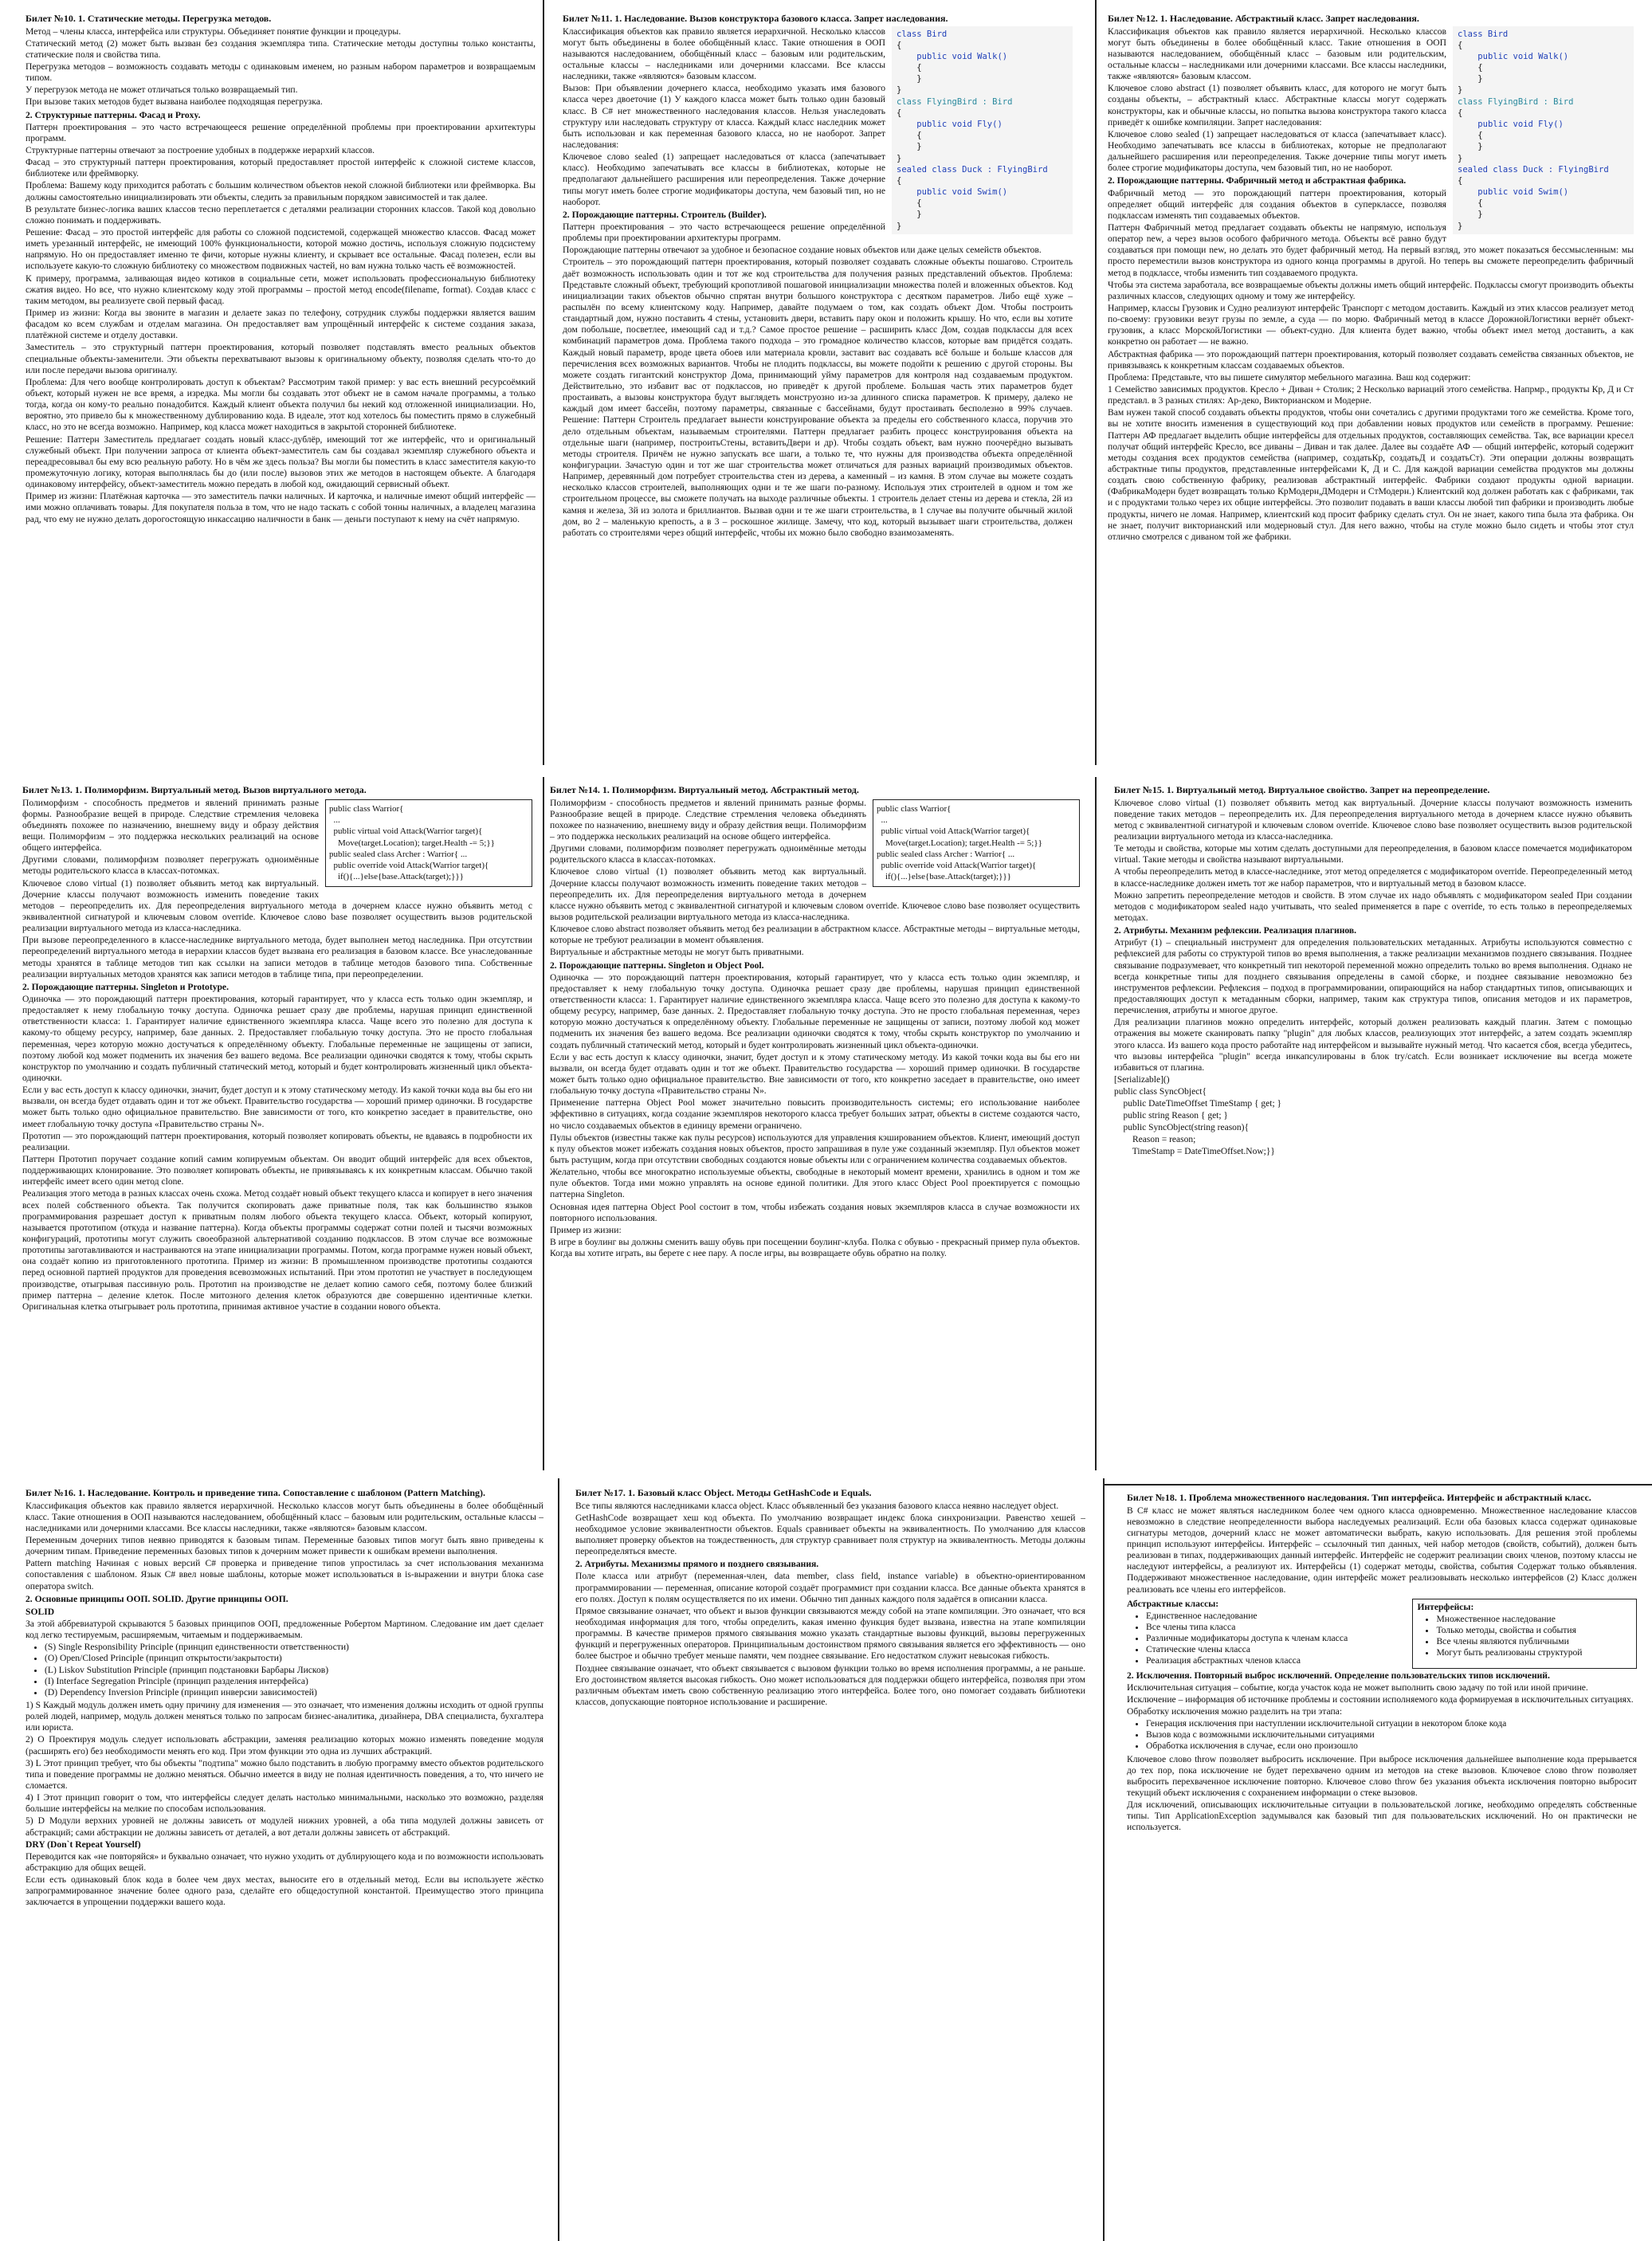 Image resolution: width=1652 pixels, height=2241 pixels. What do you see at coordinates (586, 1229) in the screenshot?
I see `paragraph: Пример из жизни:` at bounding box center [586, 1229].